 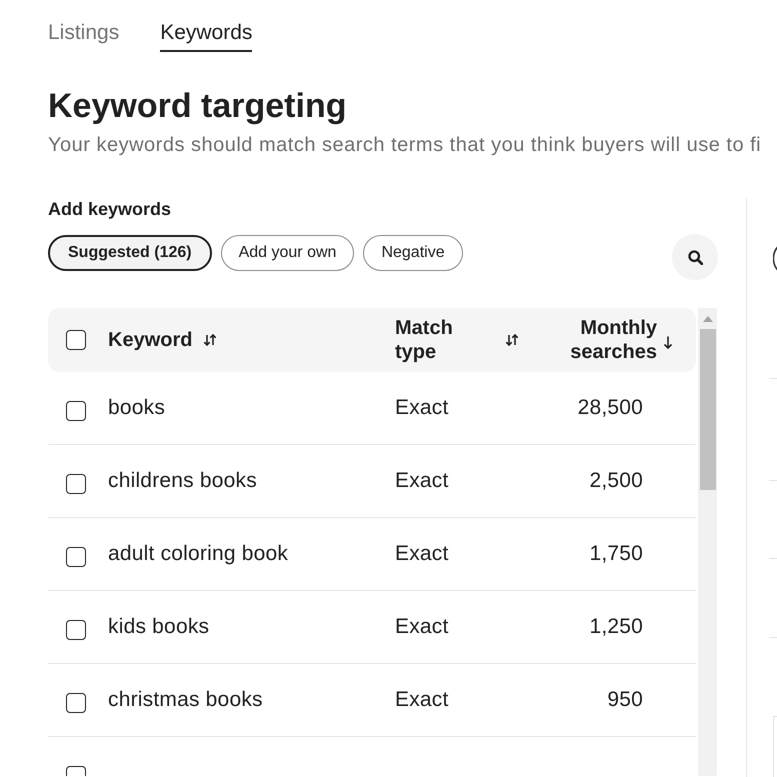 What do you see at coordinates (163, 340) in the screenshot?
I see `column-header: Keyword` at bounding box center [163, 340].